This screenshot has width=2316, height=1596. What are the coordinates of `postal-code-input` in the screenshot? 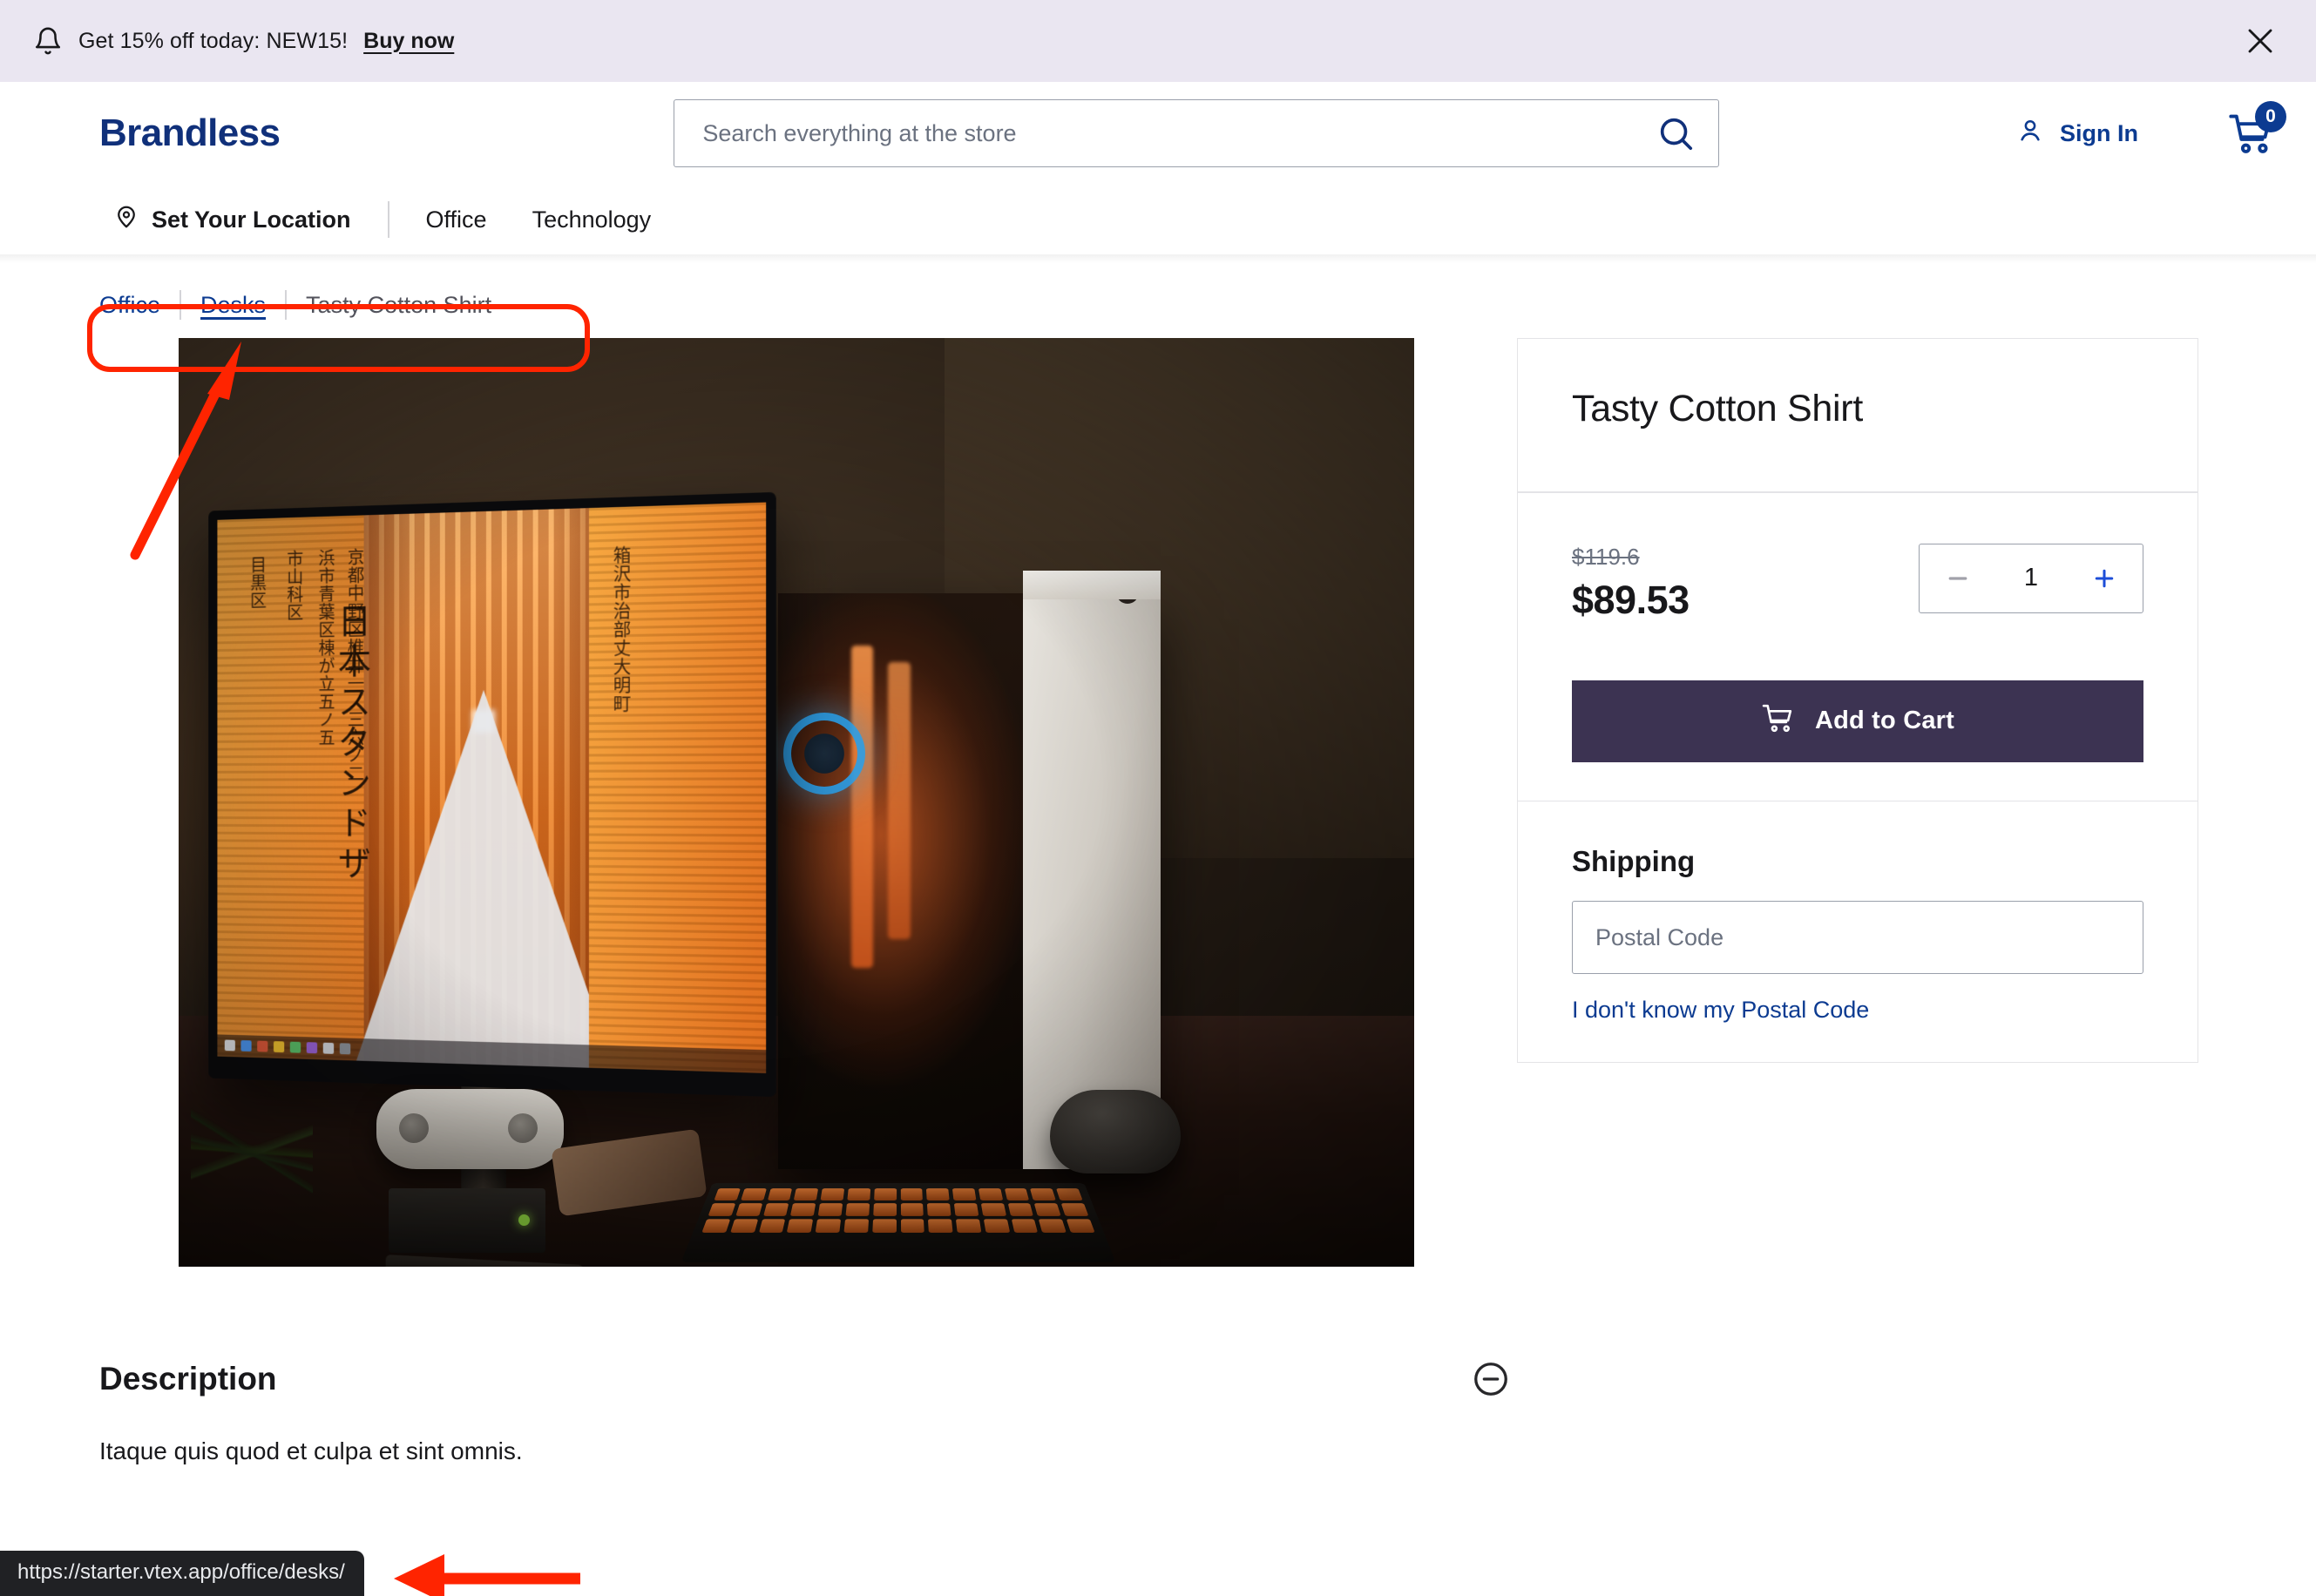 It's located at (1858, 937).